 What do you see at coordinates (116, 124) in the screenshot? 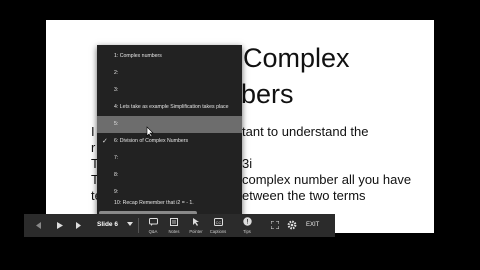
I see `menu-item-label: 5:` at bounding box center [116, 124].